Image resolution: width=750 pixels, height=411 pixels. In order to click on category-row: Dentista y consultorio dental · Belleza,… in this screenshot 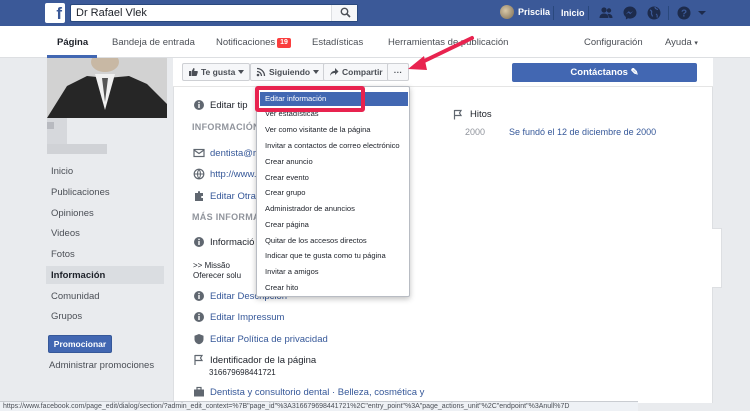, I will do `click(308, 392)`.